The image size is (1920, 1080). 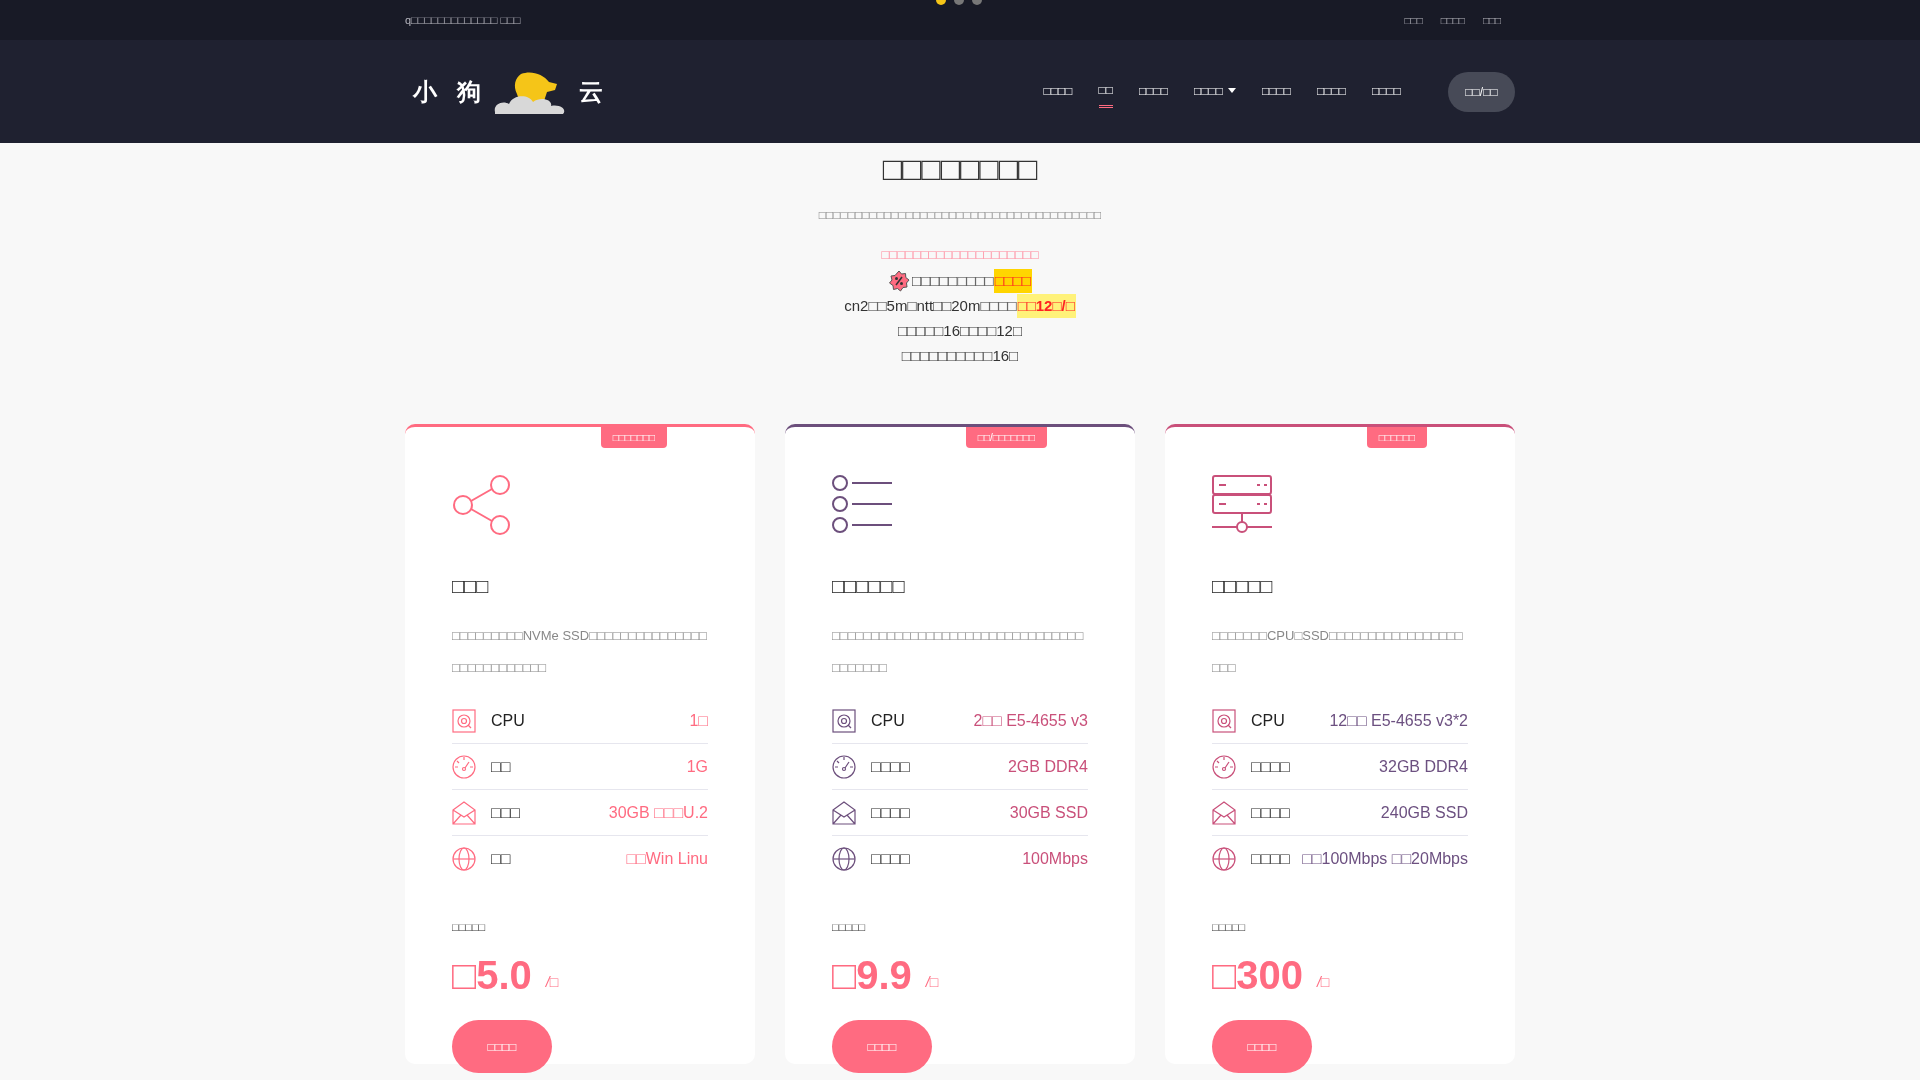 I want to click on promo-line: □□□□□□□□□□□□□, so click(x=972, y=280).